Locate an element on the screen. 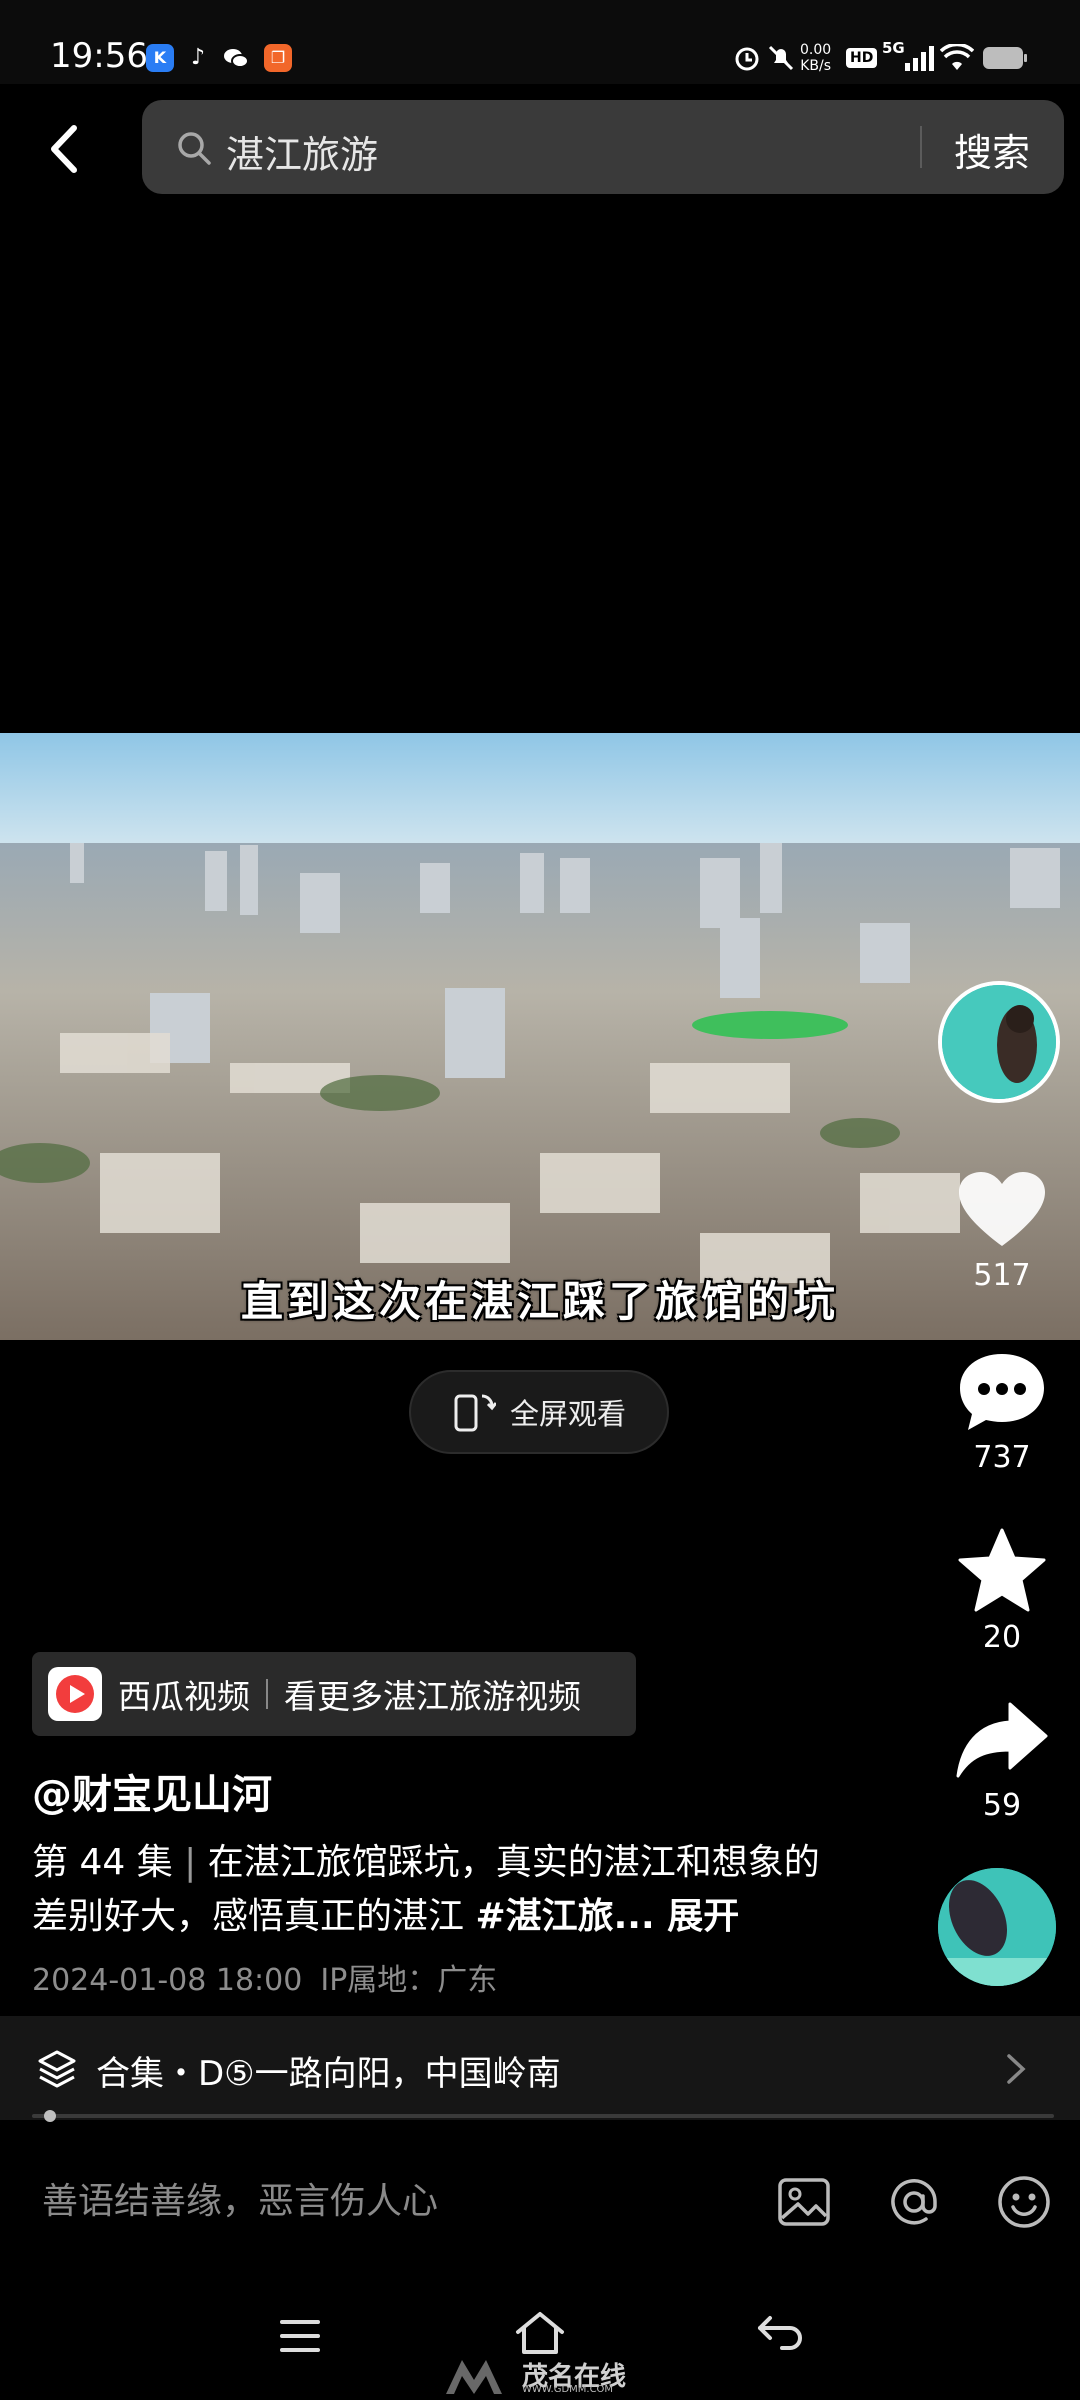  video-progress-handle is located at coordinates (50, 2116).